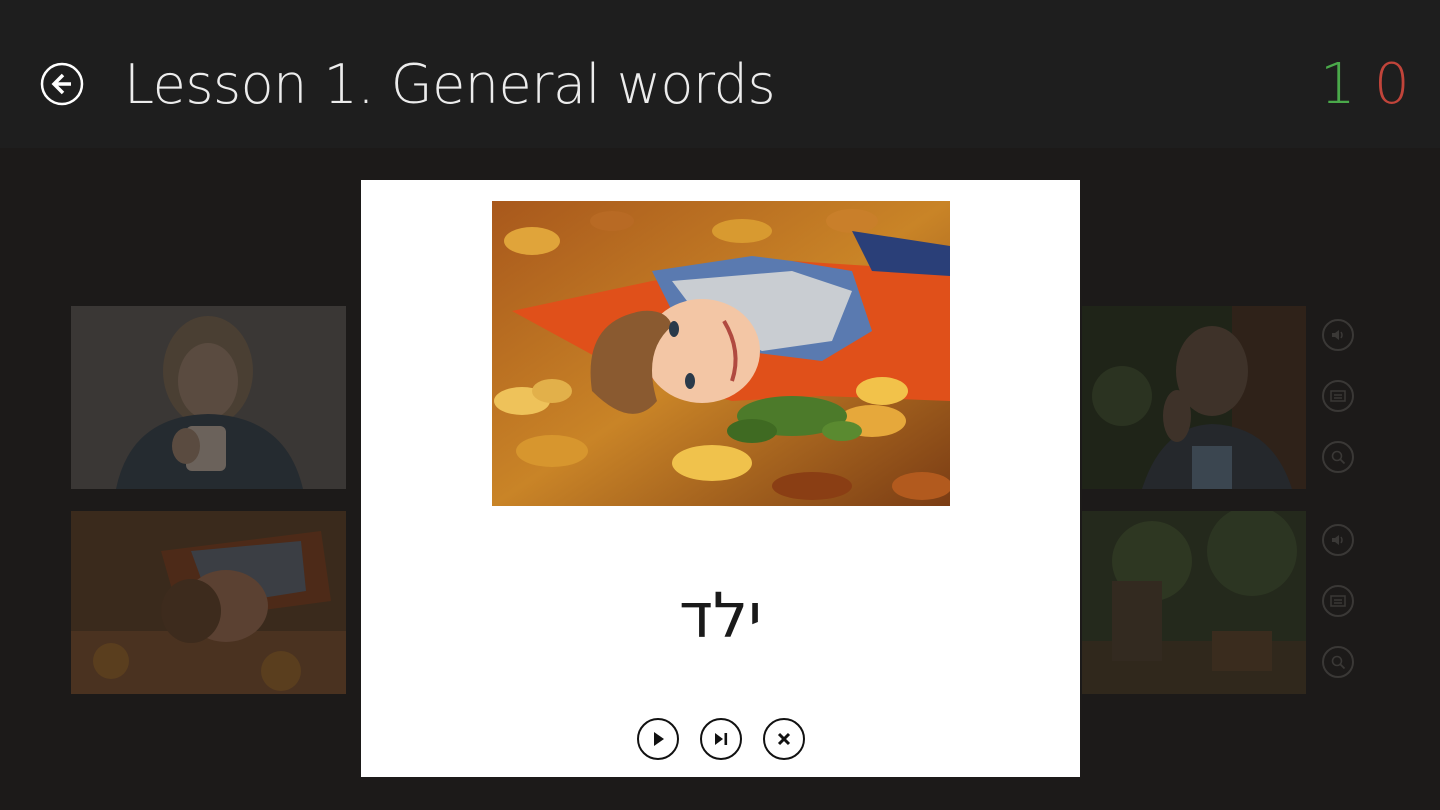 The width and height of the screenshot is (1440, 810). I want to click on tile-boy-leaves, so click(208, 602).